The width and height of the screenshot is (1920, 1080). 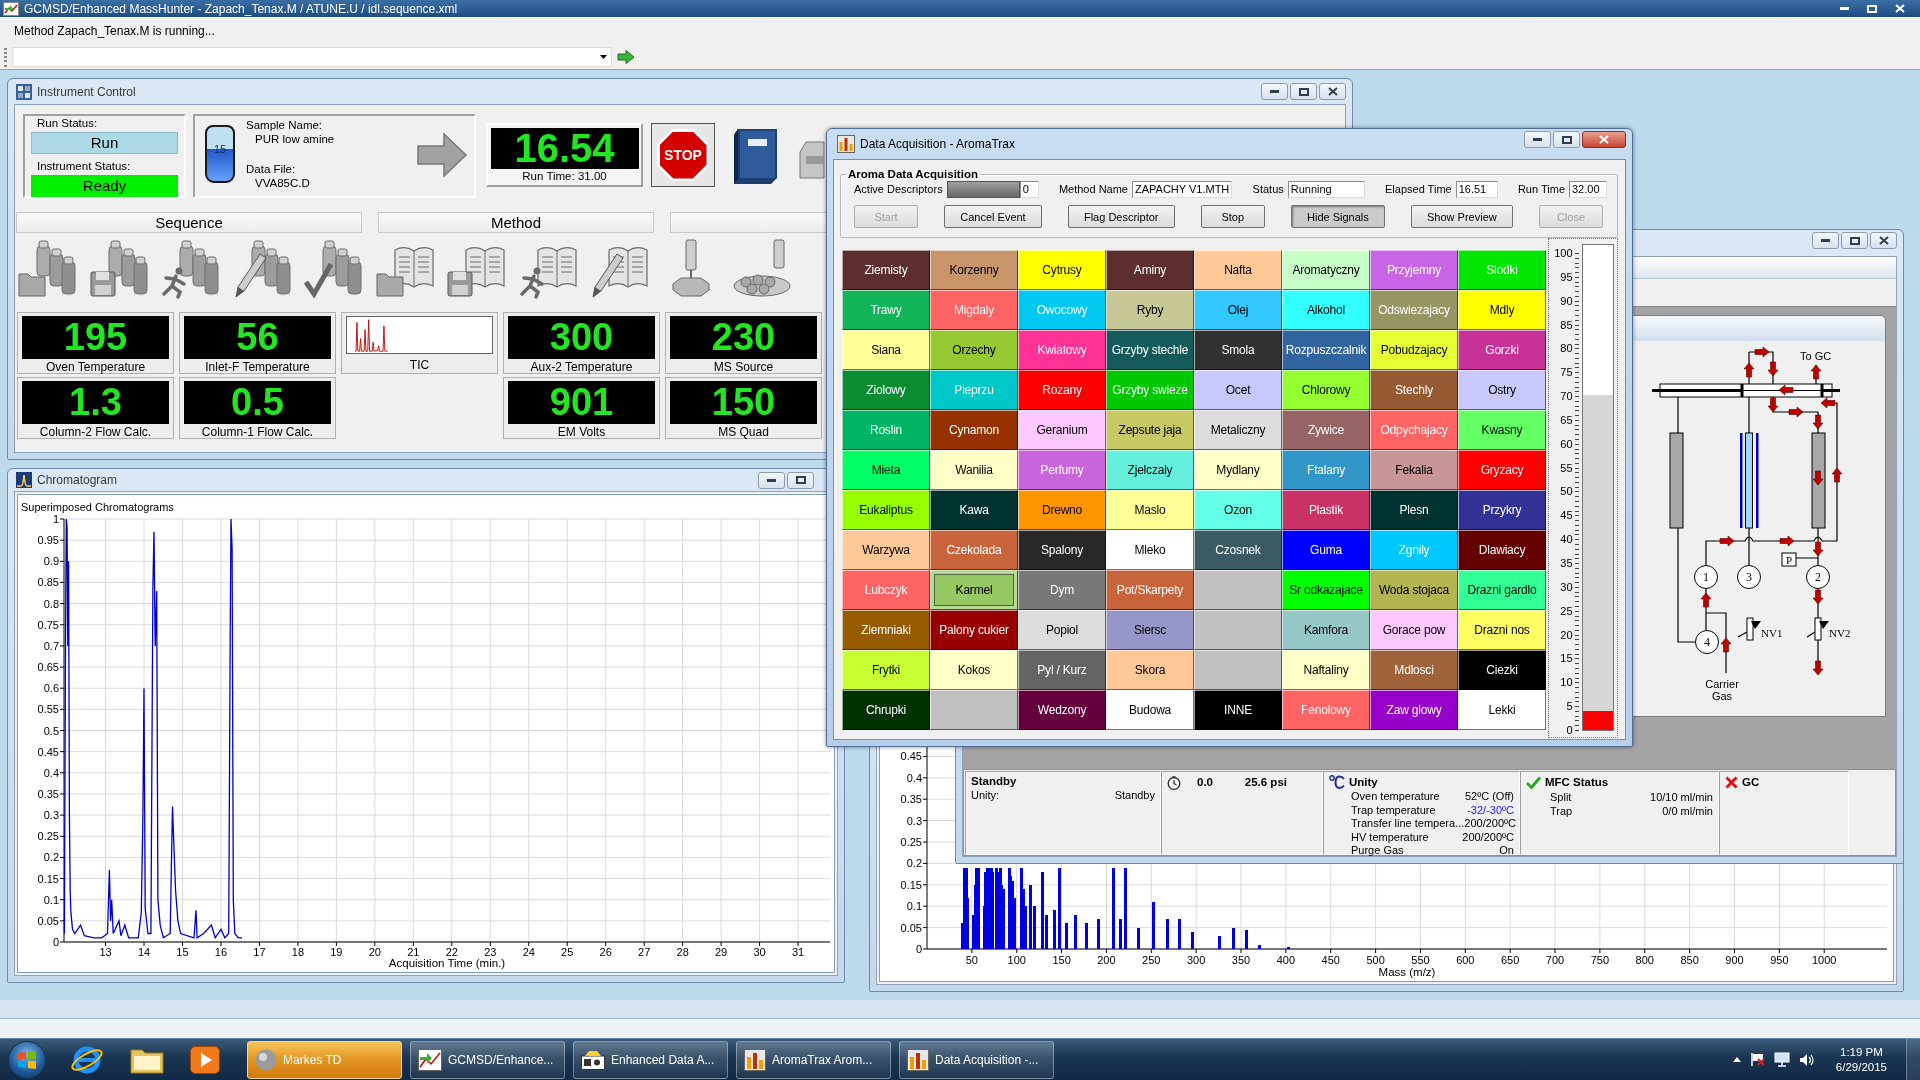 What do you see at coordinates (1134, 794) in the screenshot?
I see `status-value: Standby` at bounding box center [1134, 794].